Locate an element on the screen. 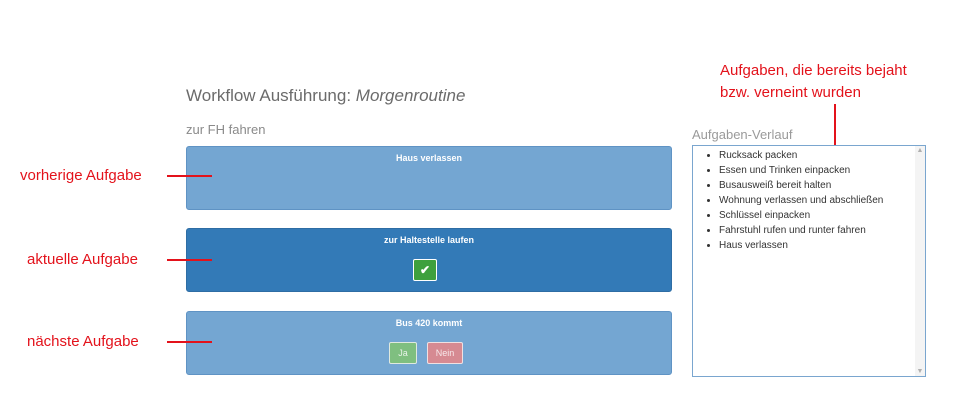 This screenshot has height=417, width=960. annotation-next-line is located at coordinates (189, 342).